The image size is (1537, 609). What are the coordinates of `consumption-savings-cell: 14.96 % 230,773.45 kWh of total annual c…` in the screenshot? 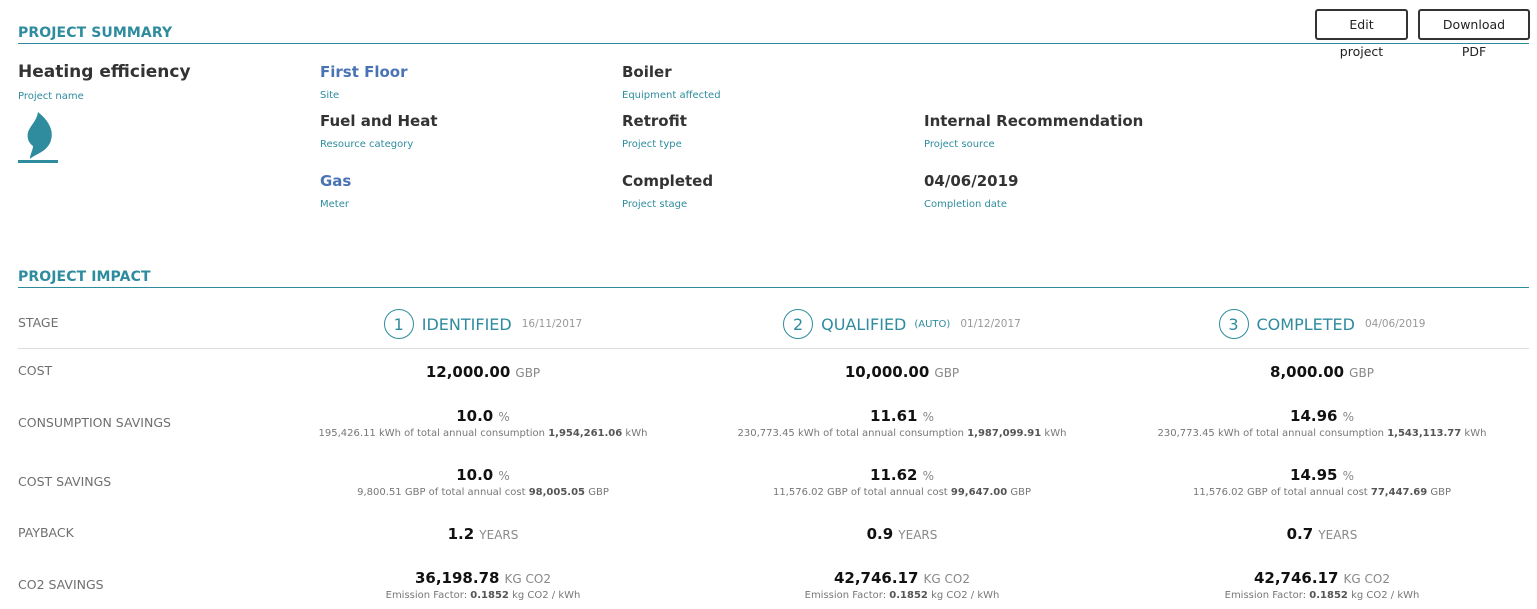 It's located at (1322, 422).